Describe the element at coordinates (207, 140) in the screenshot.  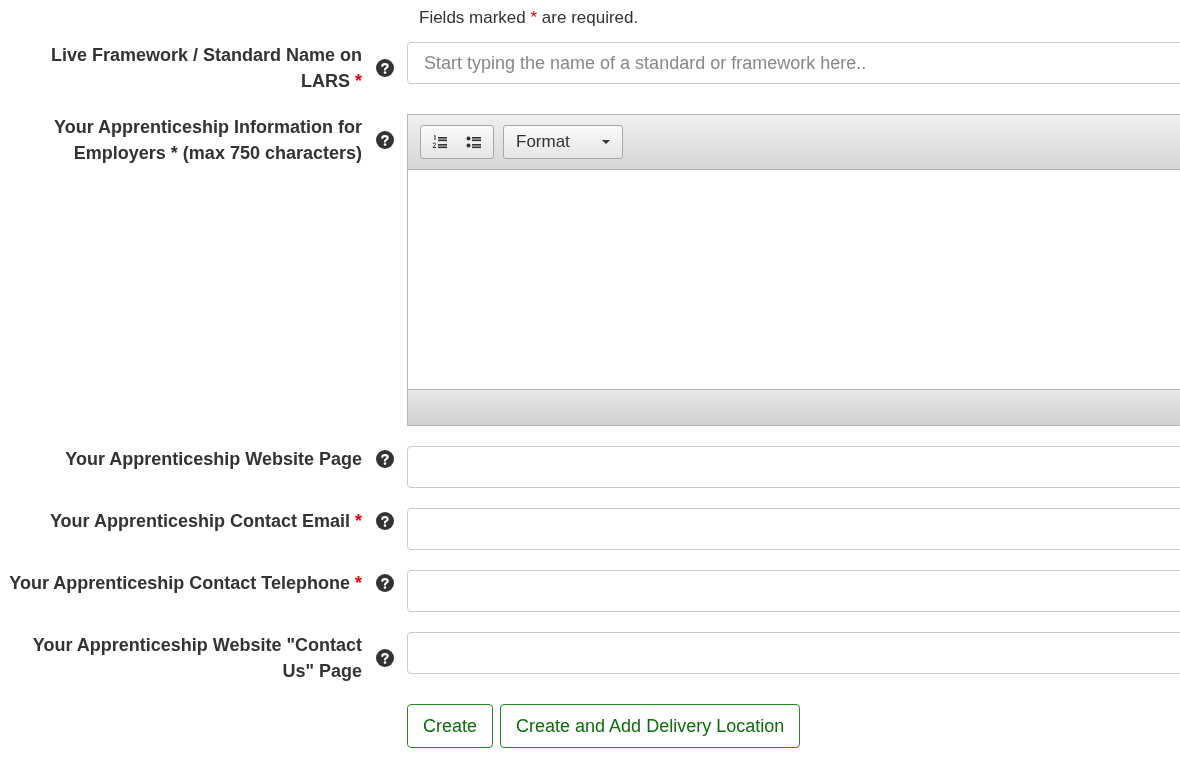
I see `field-label: Your Apprenticeship Information for Employers * (max 750 characters)` at that location.